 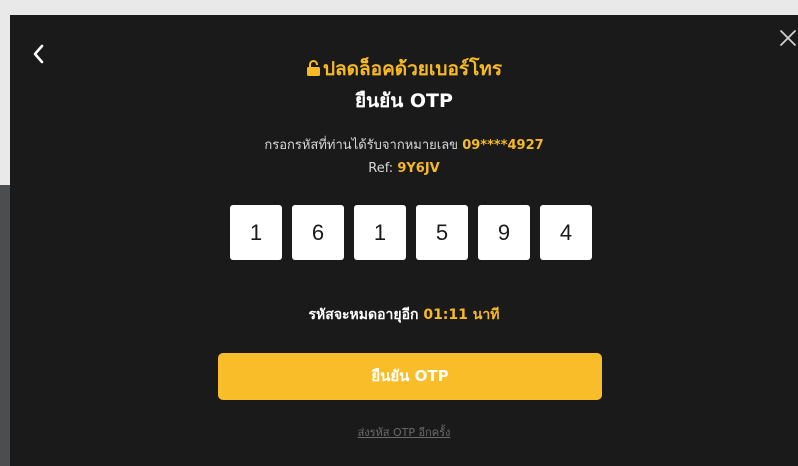 I want to click on instruction-label: กรอกรหัสที่ท่านได้รับจากหมายเลข, so click(x=361, y=145).